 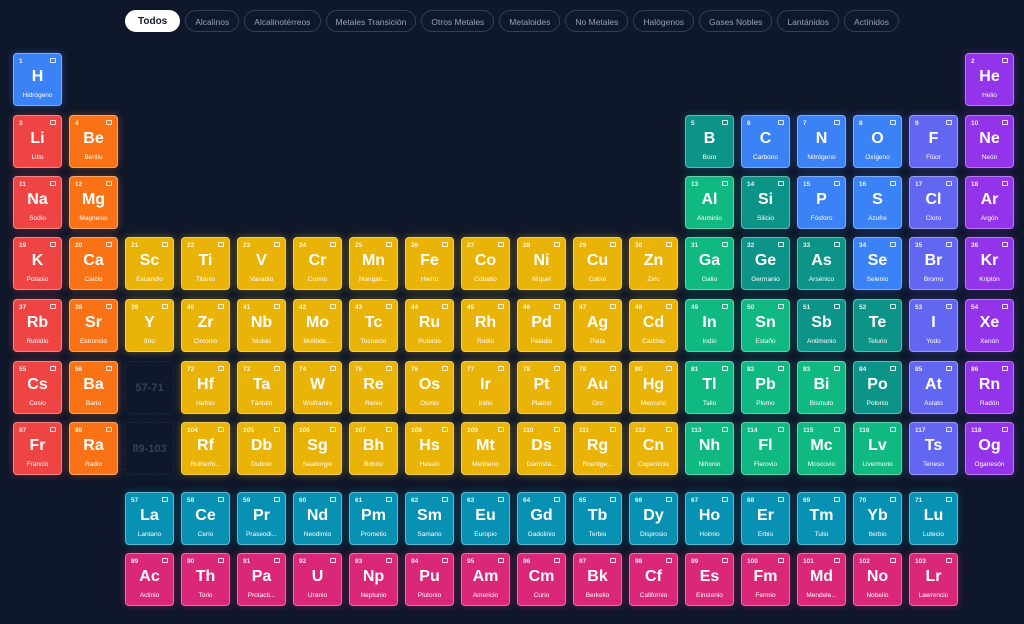 What do you see at coordinates (877, 263) in the screenshot?
I see `element-tile-se: 34 Se Selenio` at bounding box center [877, 263].